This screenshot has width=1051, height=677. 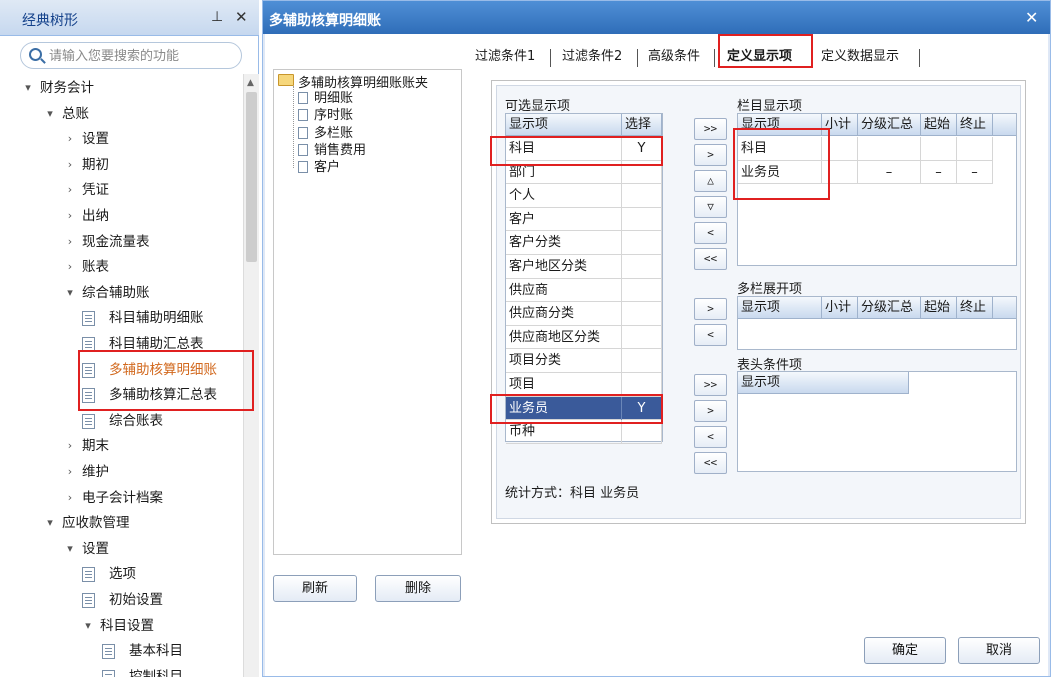 What do you see at coordinates (584, 267) in the screenshot?
I see `table-row: 客户地区分类` at bounding box center [584, 267].